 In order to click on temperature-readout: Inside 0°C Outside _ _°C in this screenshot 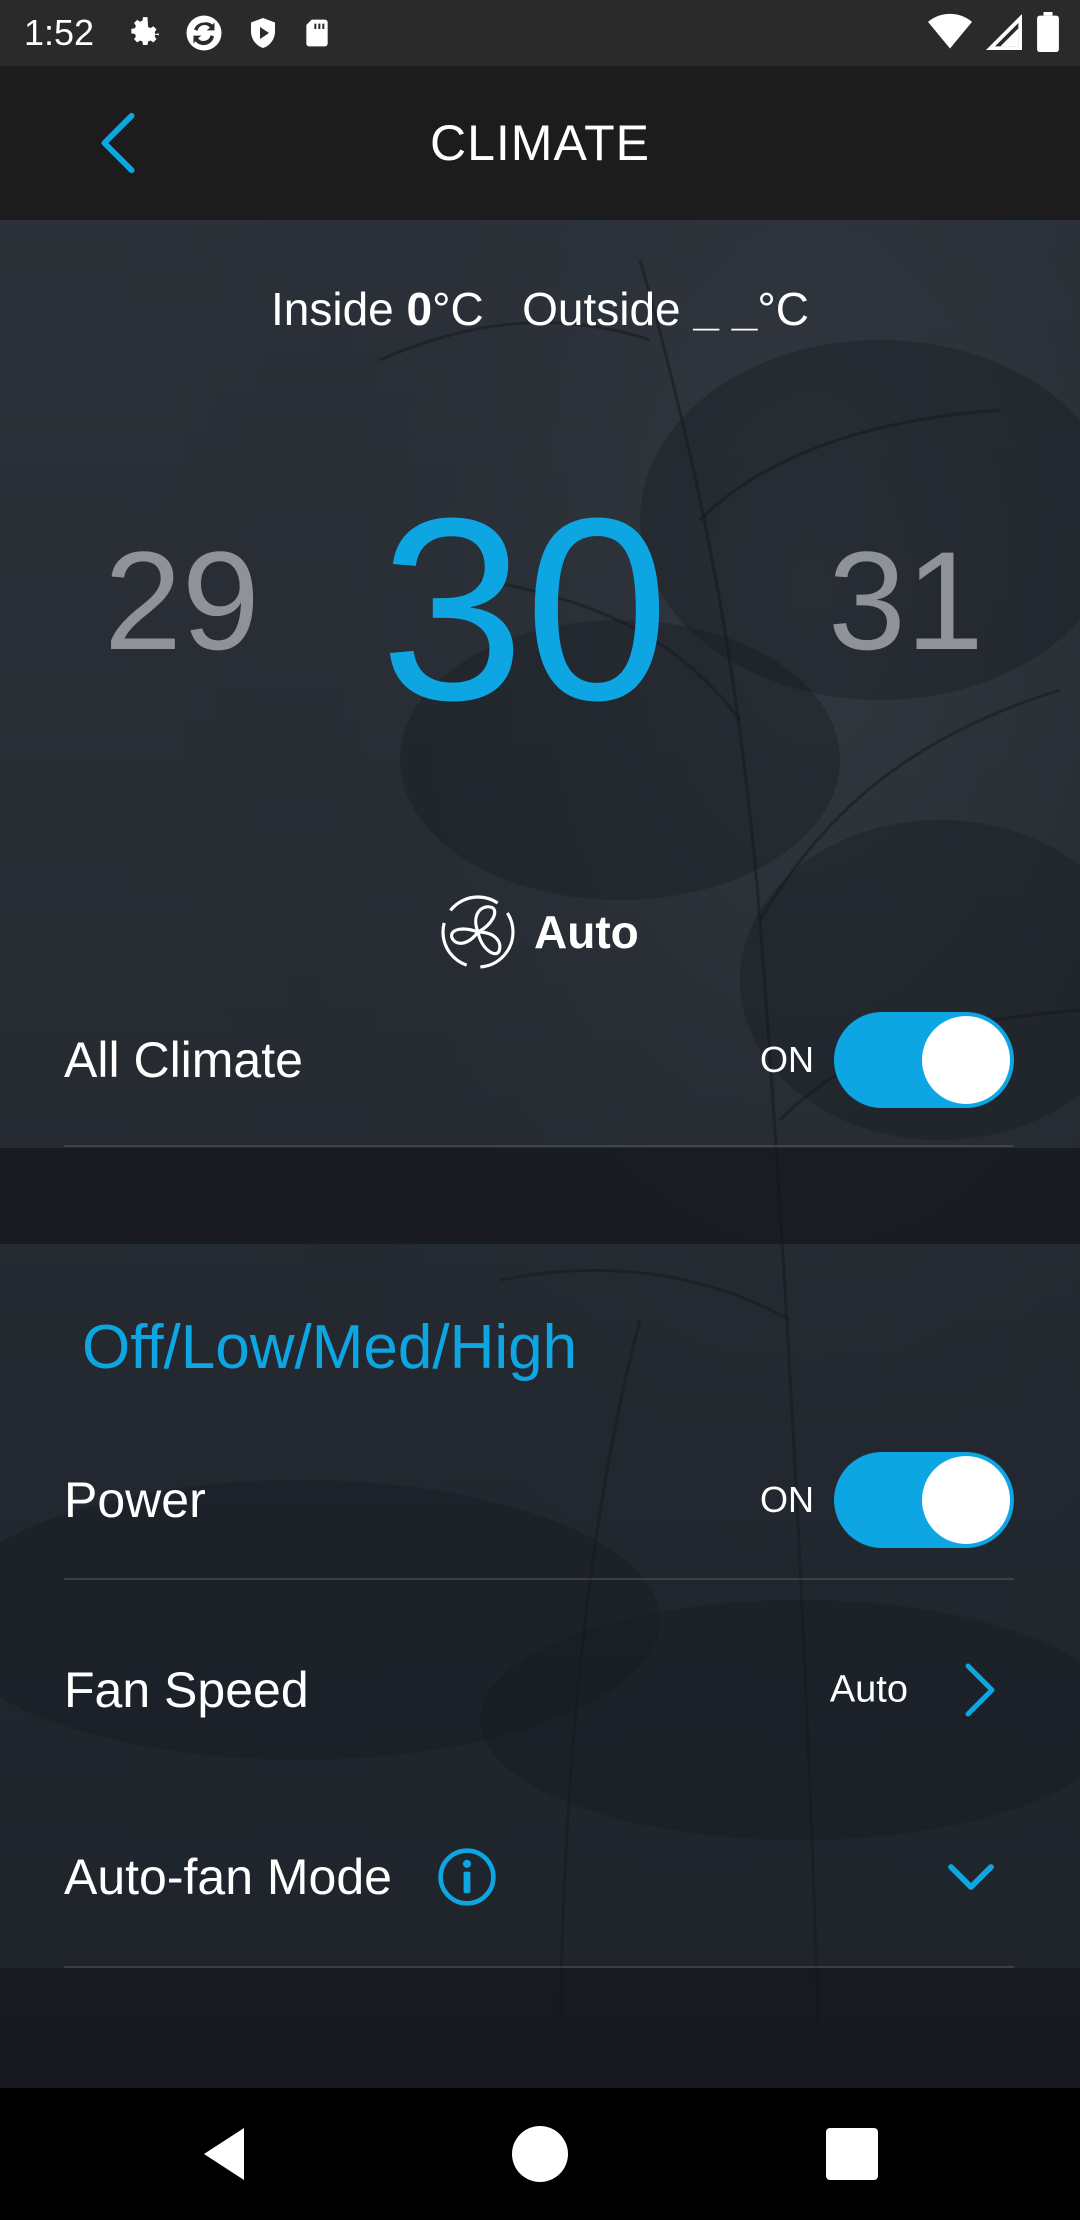, I will do `click(540, 309)`.